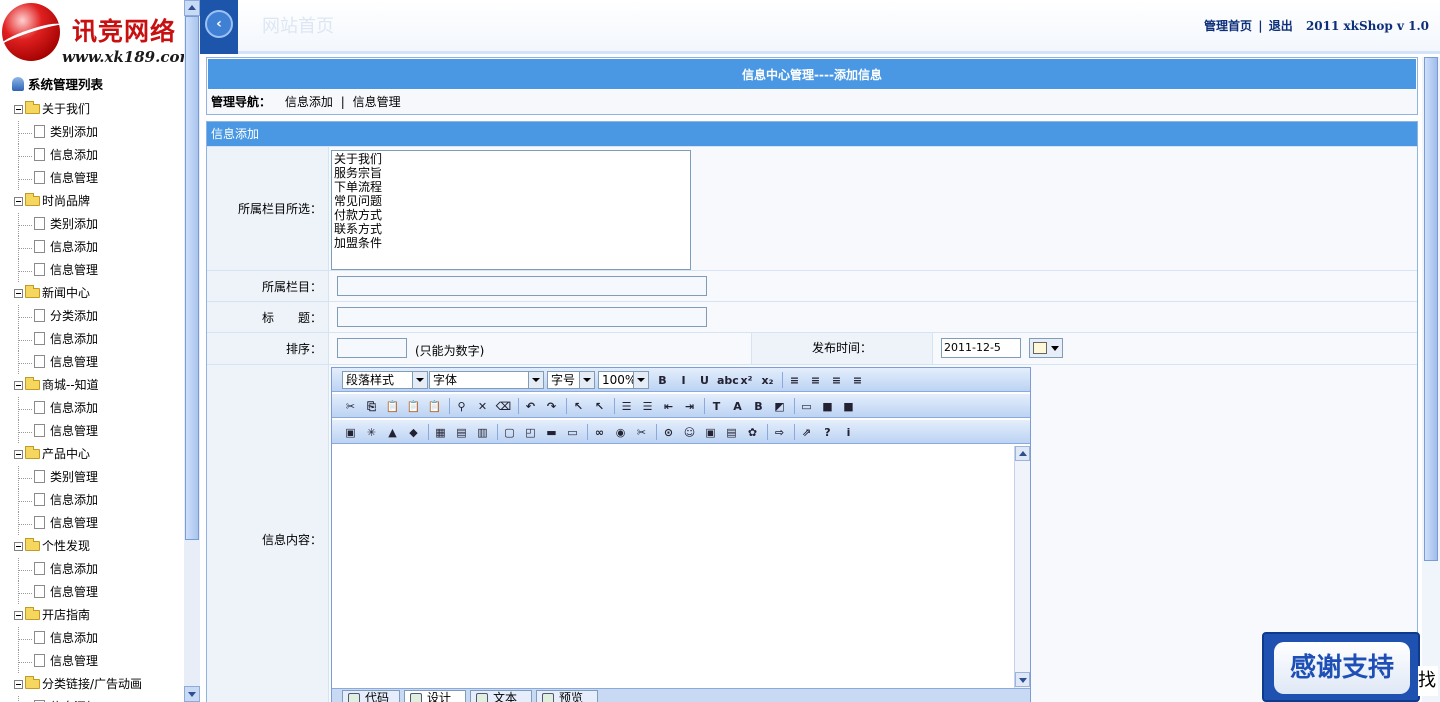  What do you see at coordinates (1022, 453) in the screenshot?
I see `editor-scroll-up` at bounding box center [1022, 453].